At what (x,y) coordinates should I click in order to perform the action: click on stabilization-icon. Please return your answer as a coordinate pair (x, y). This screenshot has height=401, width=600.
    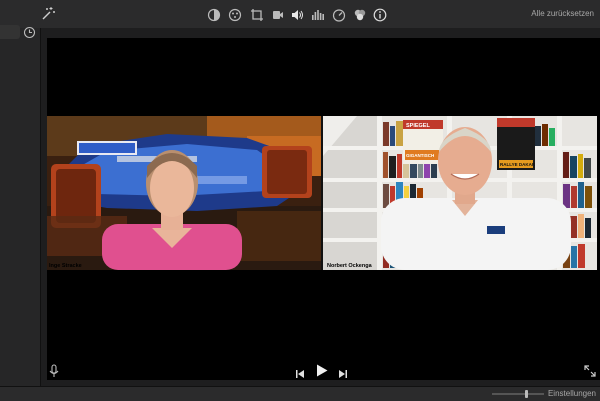
    Looking at the image, I should click on (277, 15).